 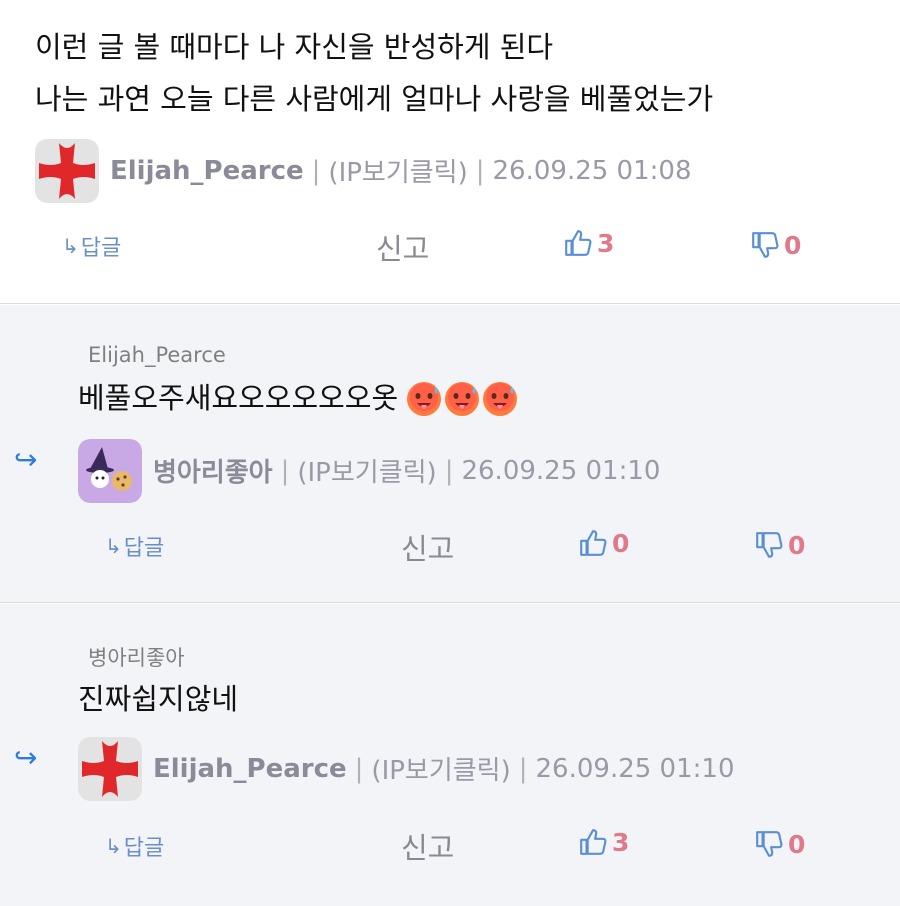 I want to click on like-button: 0, so click(x=603, y=543).